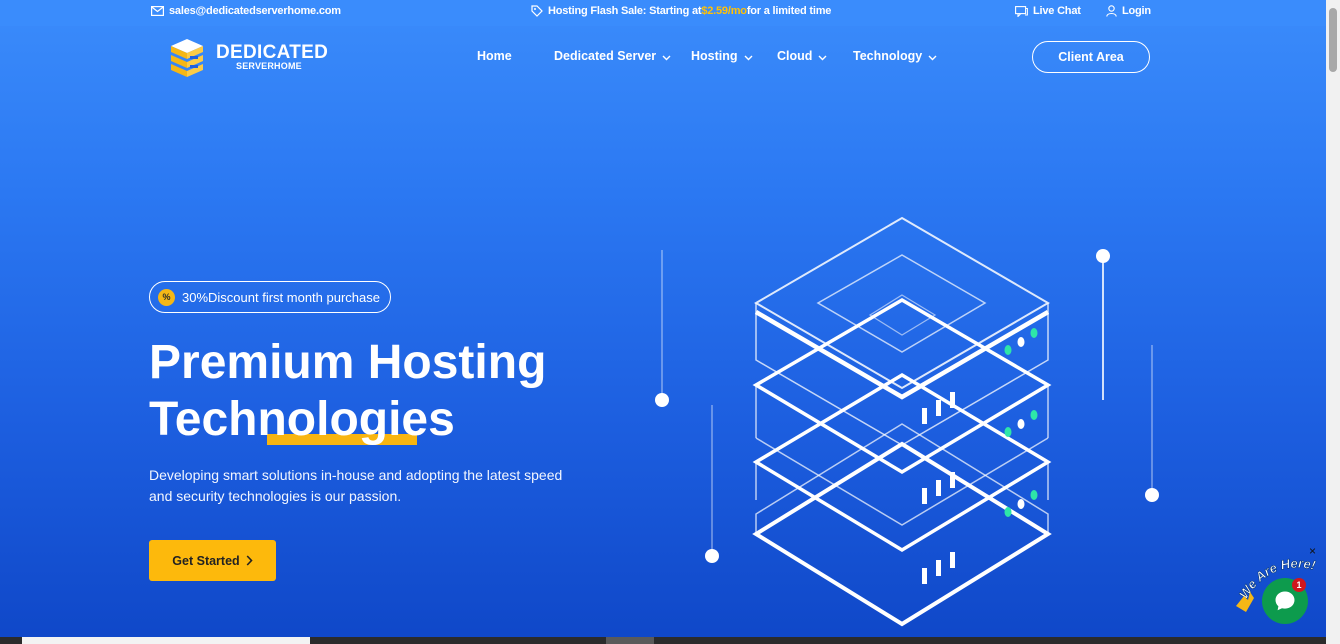  I want to click on get-started-label: Get Started, so click(206, 560).